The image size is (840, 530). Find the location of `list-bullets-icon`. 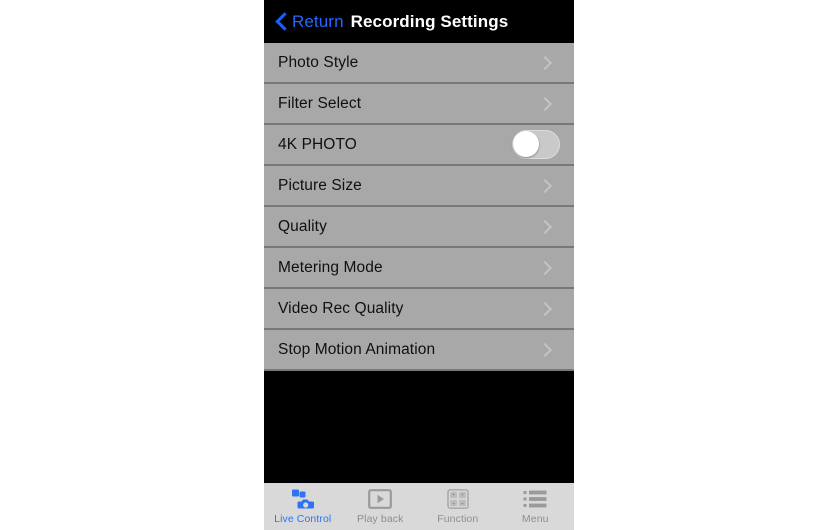

list-bullets-icon is located at coordinates (535, 499).